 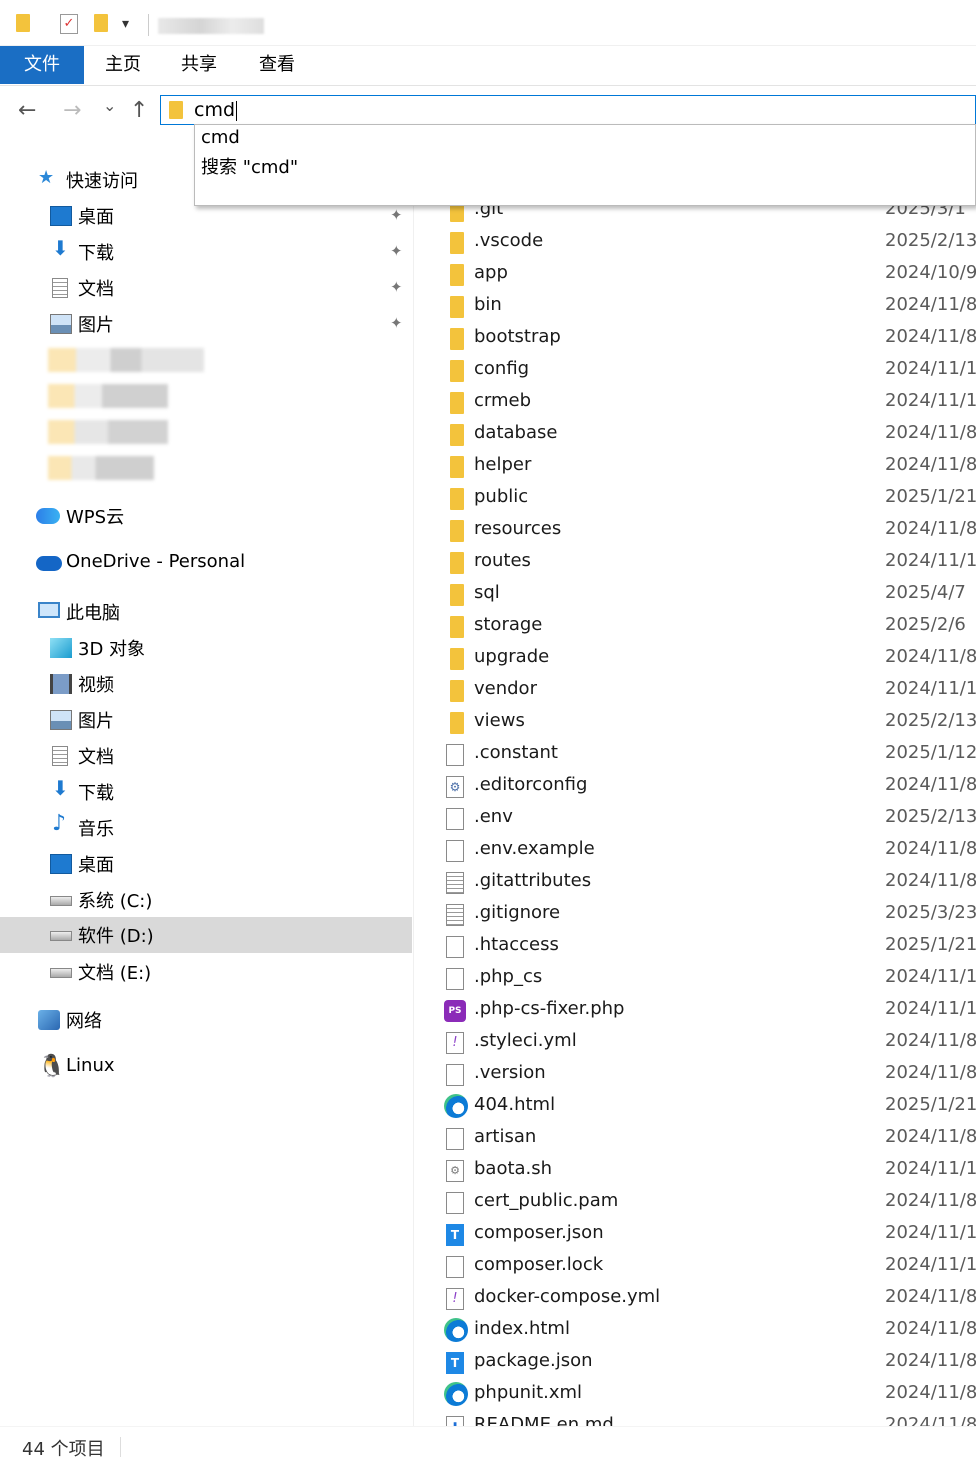 What do you see at coordinates (61, 216) in the screenshot?
I see `desktop-icon` at bounding box center [61, 216].